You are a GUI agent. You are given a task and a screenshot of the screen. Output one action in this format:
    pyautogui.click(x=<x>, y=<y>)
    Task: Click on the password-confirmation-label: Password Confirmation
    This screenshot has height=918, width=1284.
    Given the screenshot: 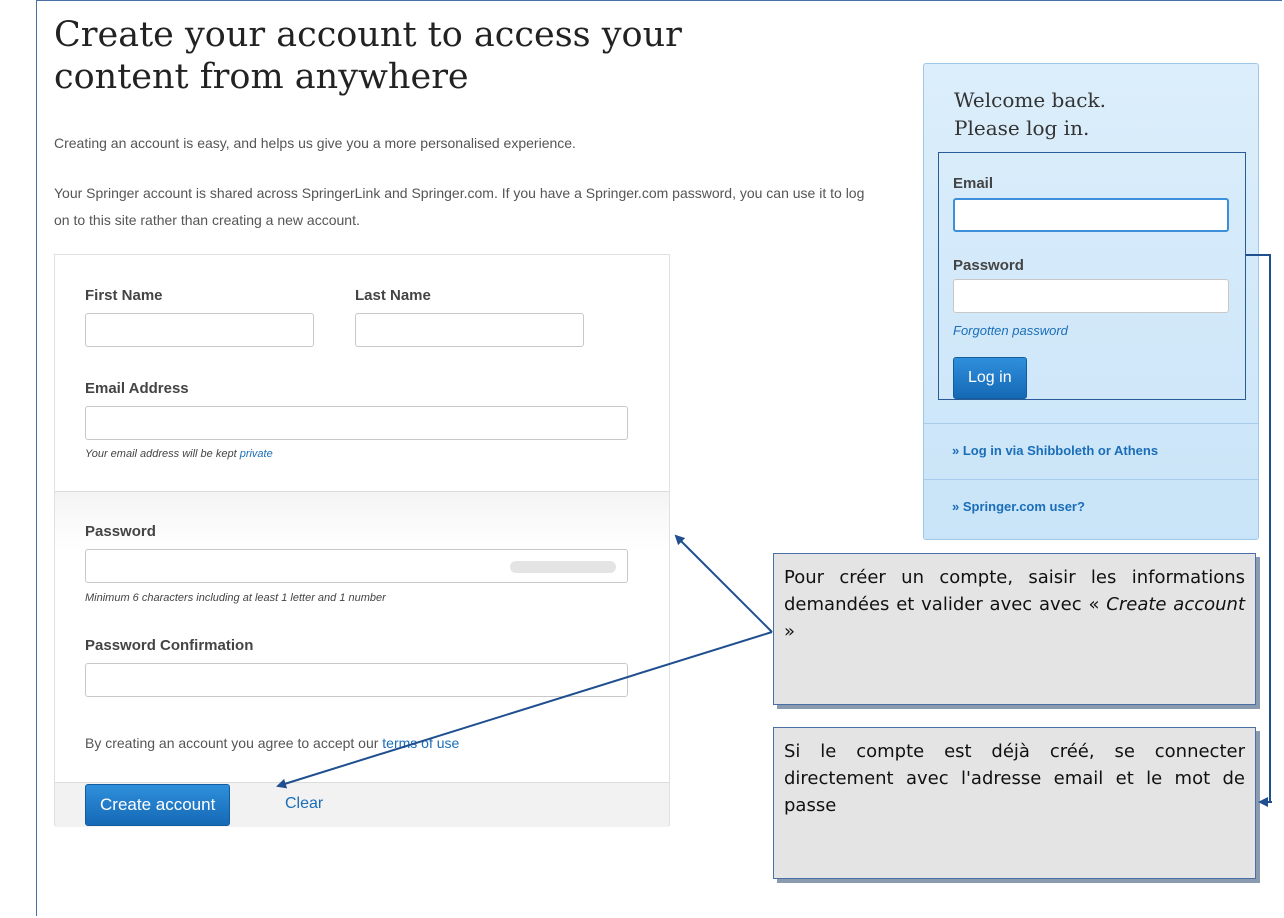 What is the action you would take?
    pyautogui.click(x=169, y=645)
    